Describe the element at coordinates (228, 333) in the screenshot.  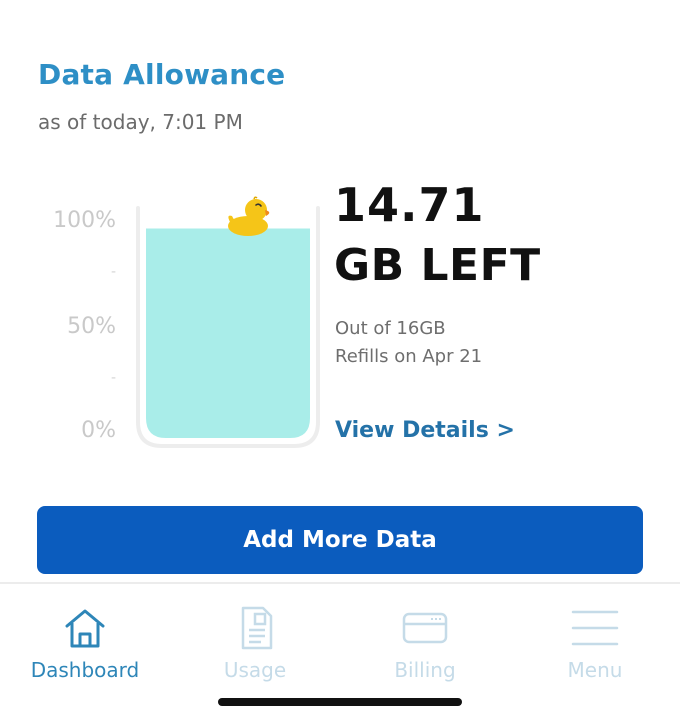
I see `water-fill` at that location.